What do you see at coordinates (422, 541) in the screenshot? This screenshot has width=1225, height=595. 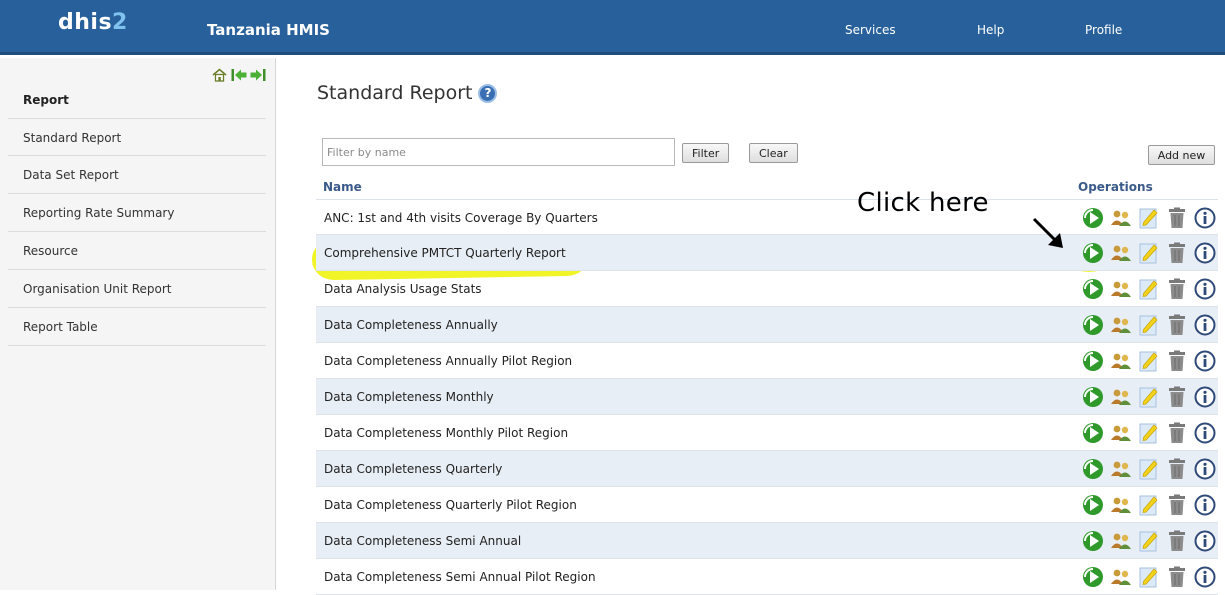 I see `report-name: Data Completeness Semi Annual` at bounding box center [422, 541].